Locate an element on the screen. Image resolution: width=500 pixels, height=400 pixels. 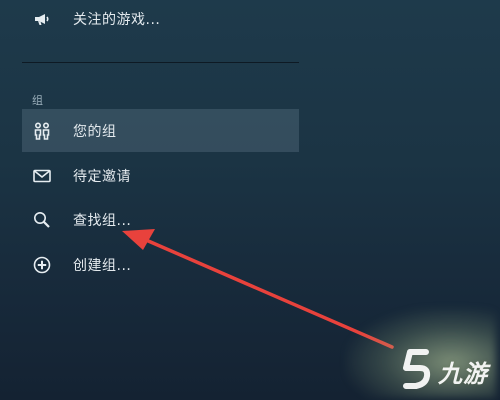
watermark-glow is located at coordinates (421, 353).